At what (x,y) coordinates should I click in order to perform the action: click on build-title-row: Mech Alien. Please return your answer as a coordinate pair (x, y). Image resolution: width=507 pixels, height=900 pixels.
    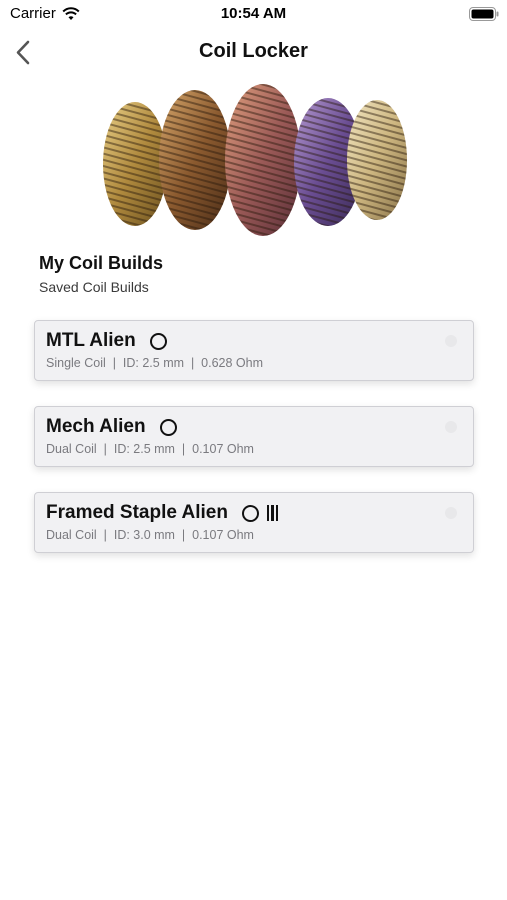
    Looking at the image, I should click on (111, 427).